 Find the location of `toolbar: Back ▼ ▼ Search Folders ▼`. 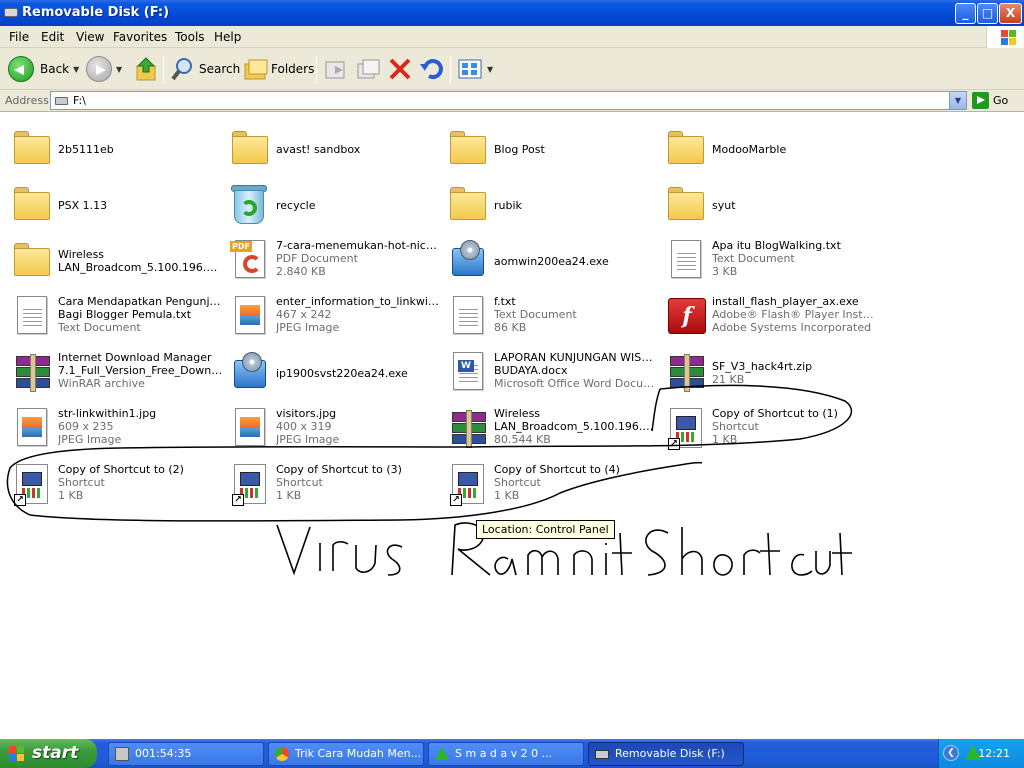

toolbar: Back ▼ ▼ Search Folders ▼ is located at coordinates (512, 69).